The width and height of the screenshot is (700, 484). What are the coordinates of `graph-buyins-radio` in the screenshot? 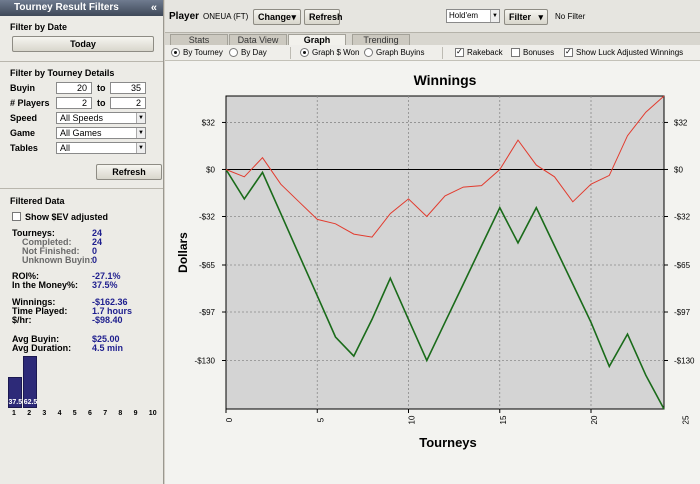 It's located at (368, 52).